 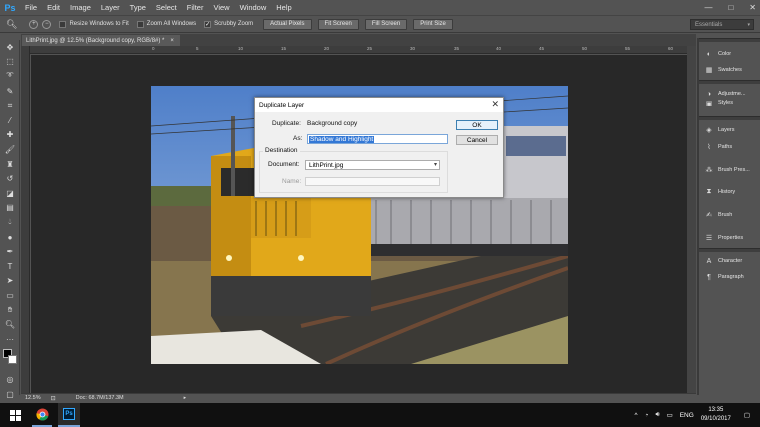 I want to click on paths-panel-button: ⌇ Paths, so click(x=729, y=147).